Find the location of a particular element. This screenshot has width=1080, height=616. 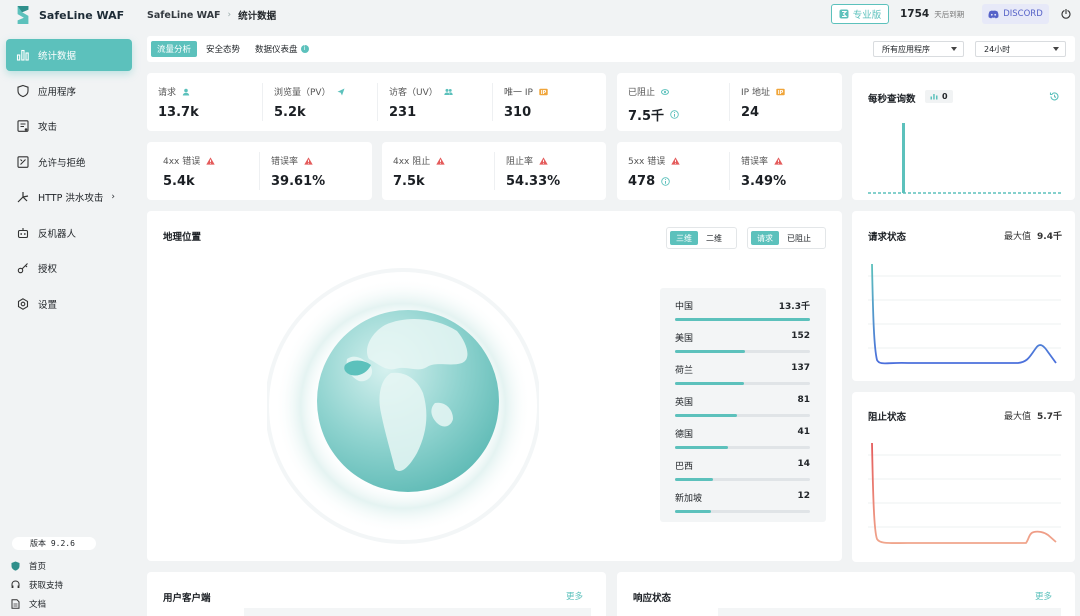

stat-value: 13.7k is located at coordinates (178, 112).